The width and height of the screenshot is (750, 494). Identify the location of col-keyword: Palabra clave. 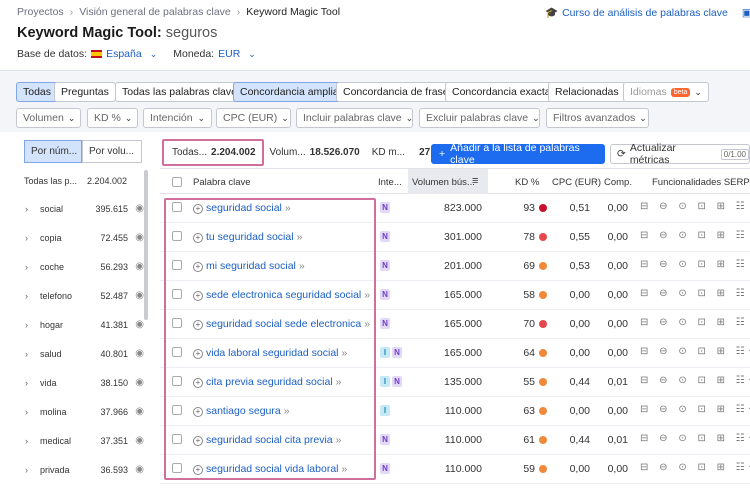
(222, 182).